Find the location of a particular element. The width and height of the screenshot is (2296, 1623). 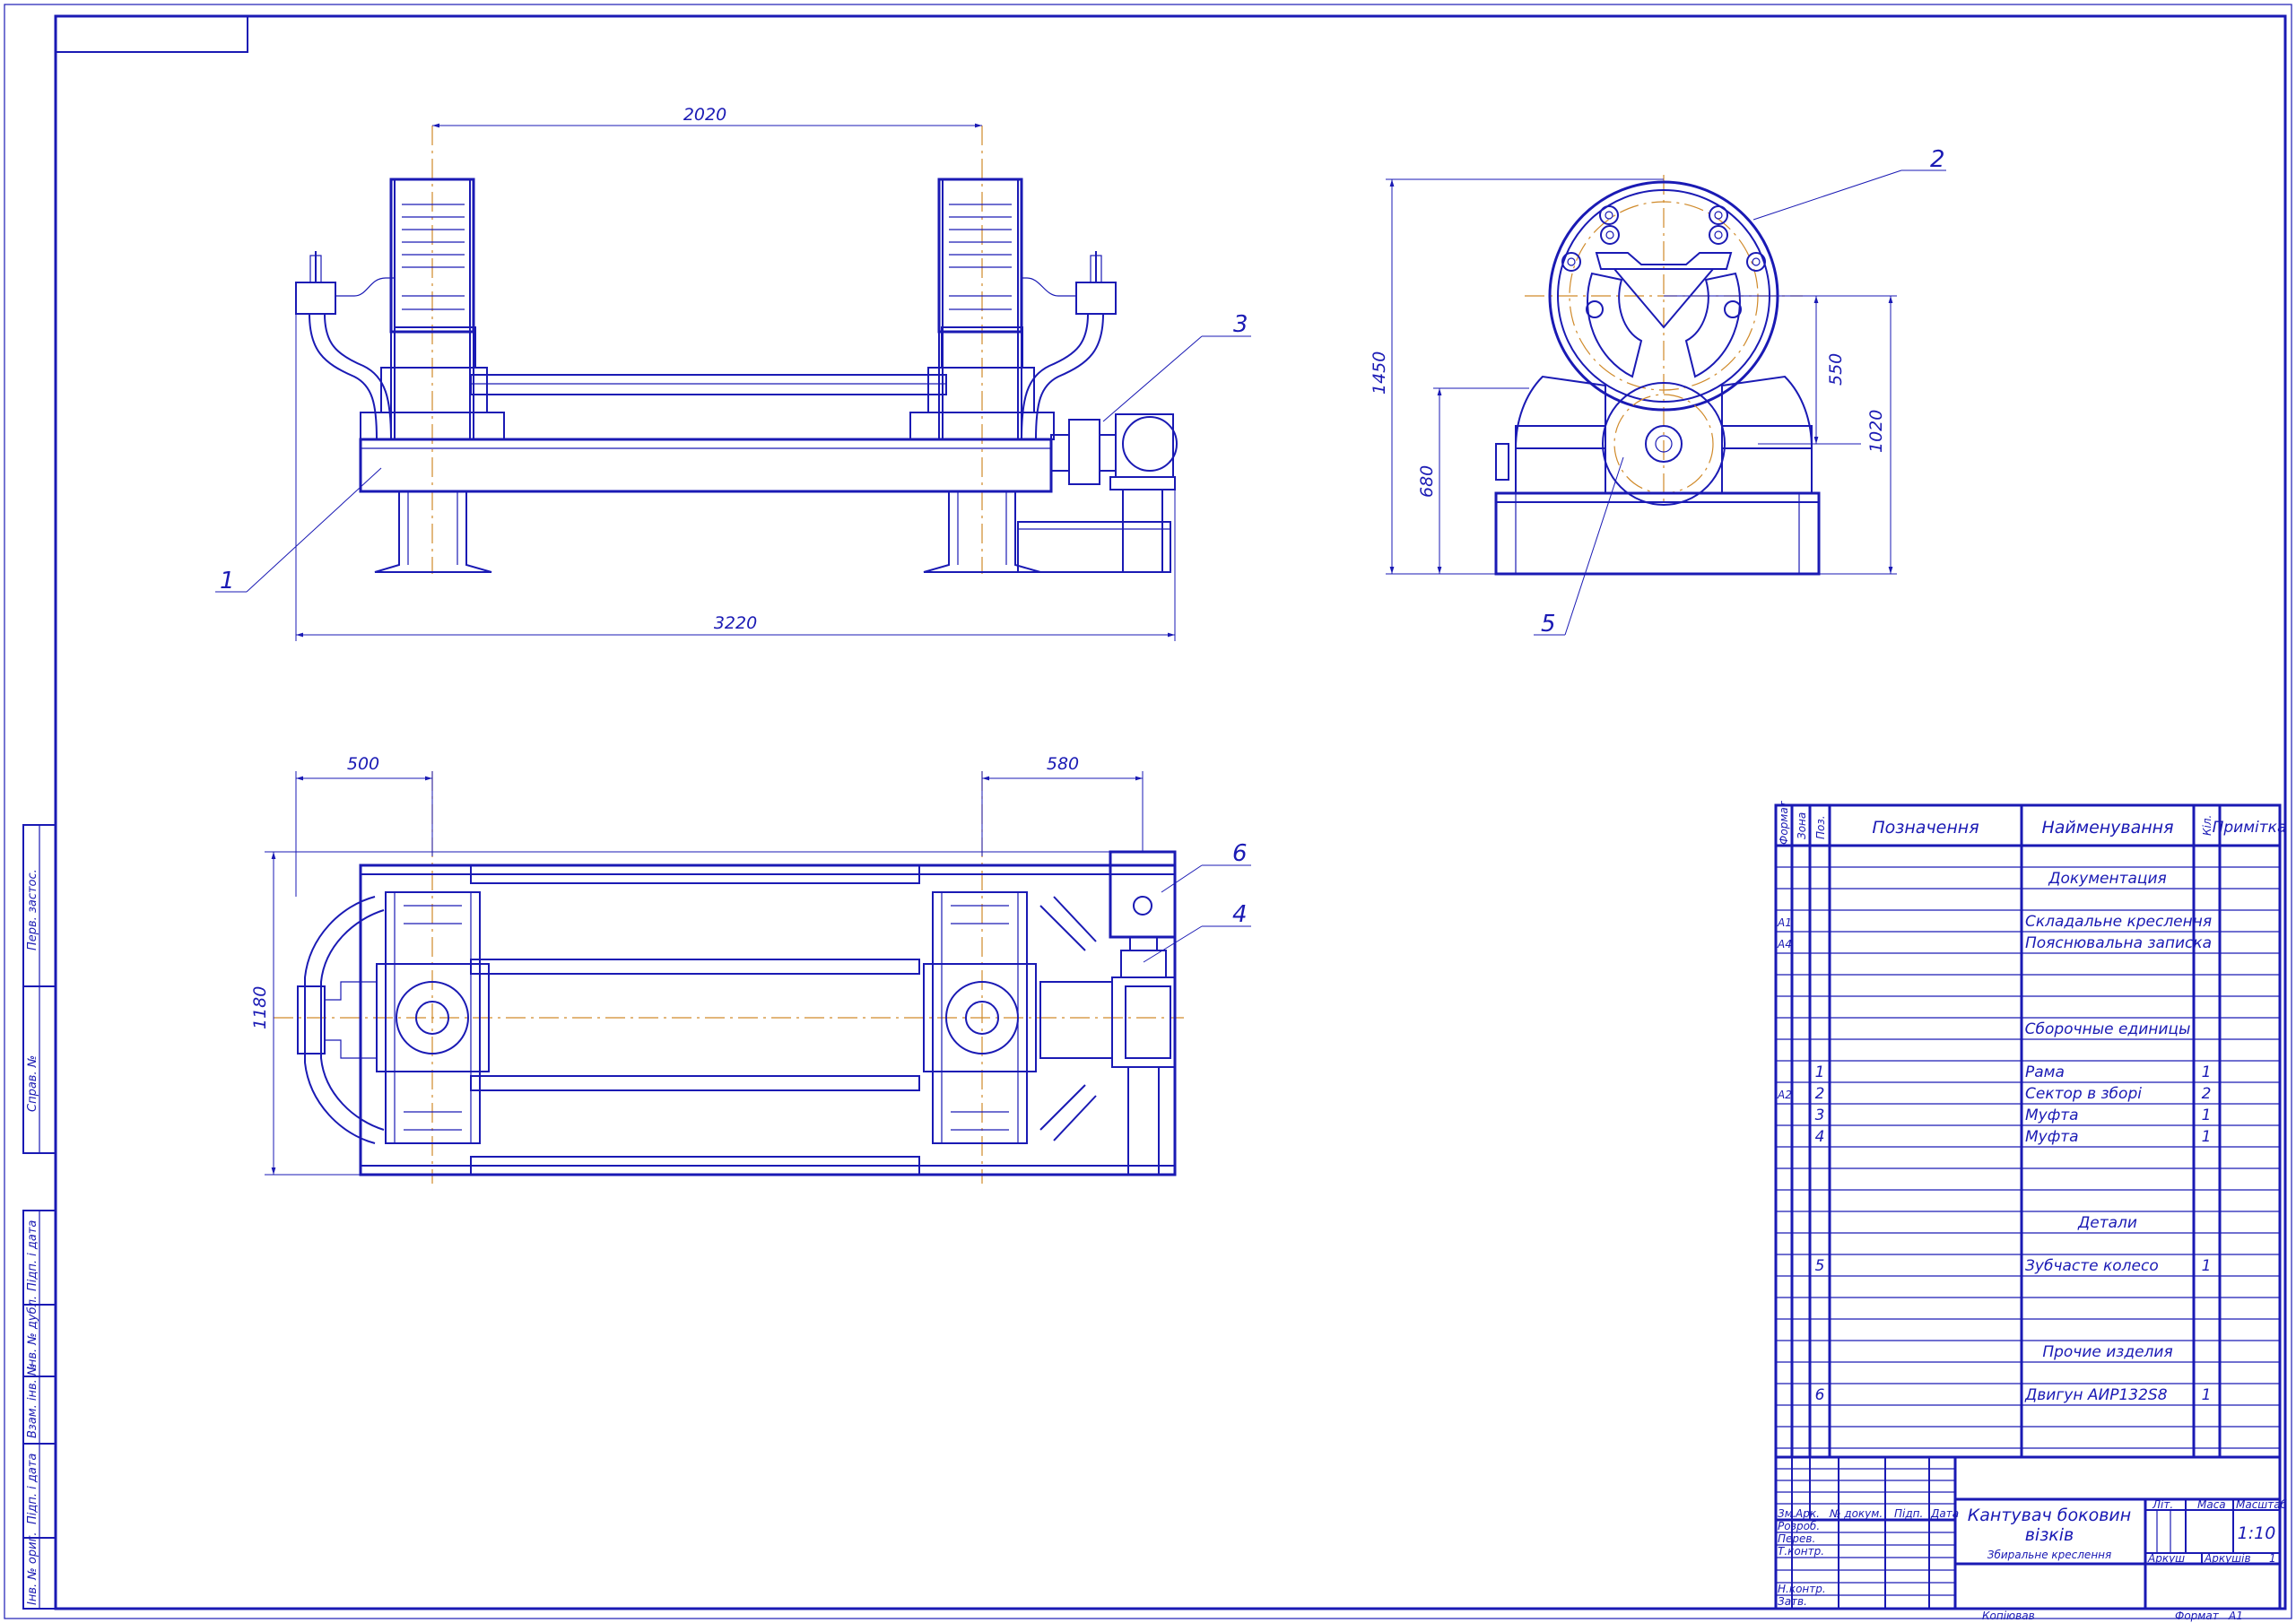

spec-row: 1 Рама 1 is located at coordinates (2013, 1072).